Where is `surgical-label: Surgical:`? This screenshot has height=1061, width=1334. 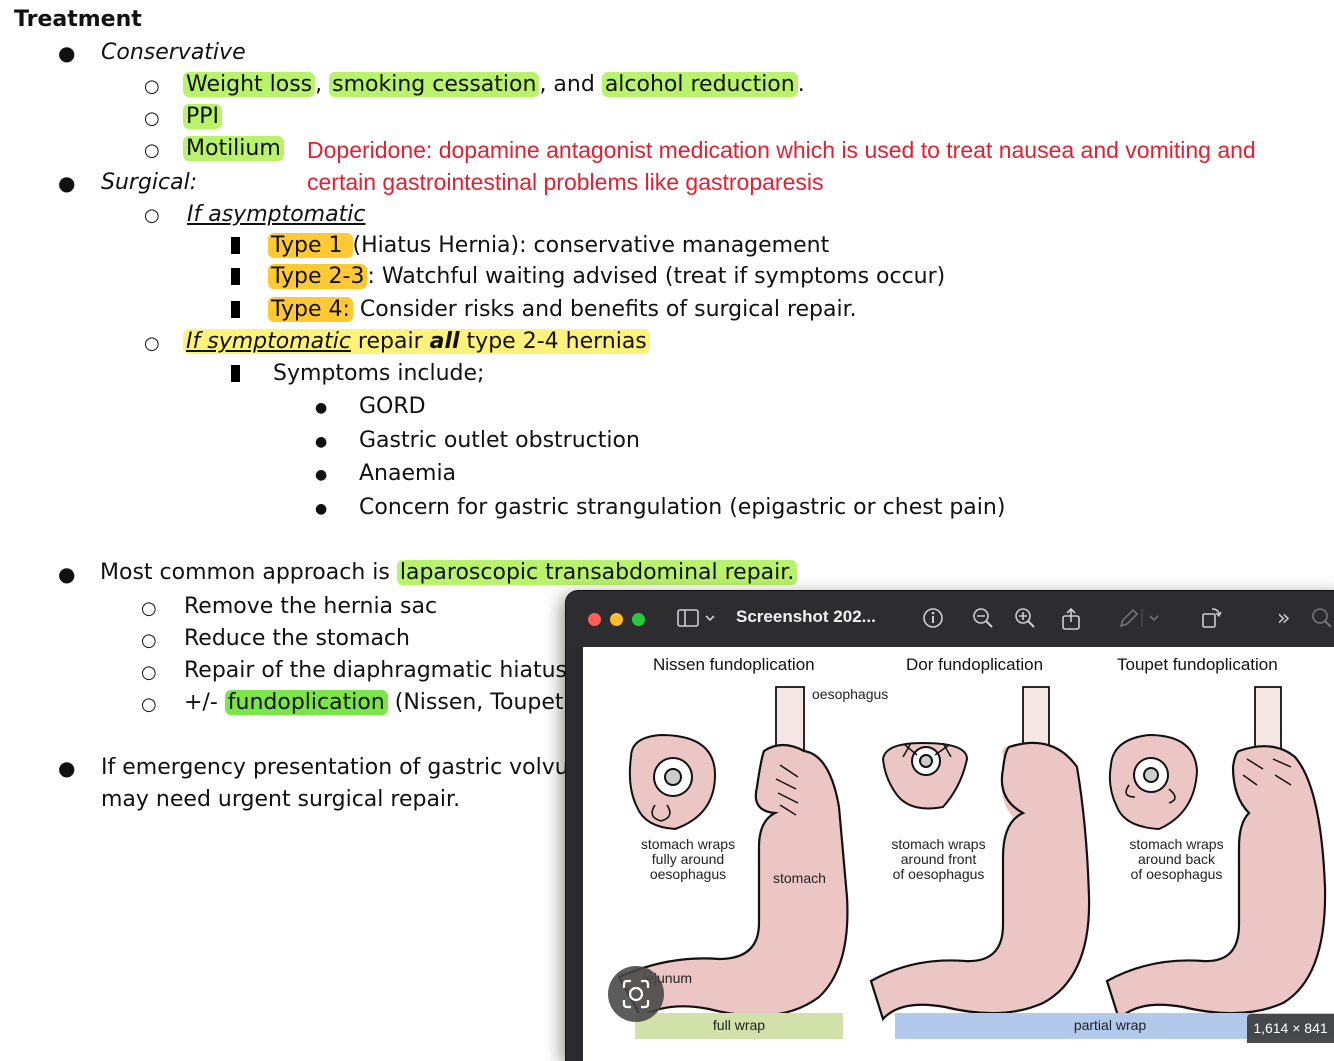
surgical-label: Surgical: is located at coordinates (149, 182).